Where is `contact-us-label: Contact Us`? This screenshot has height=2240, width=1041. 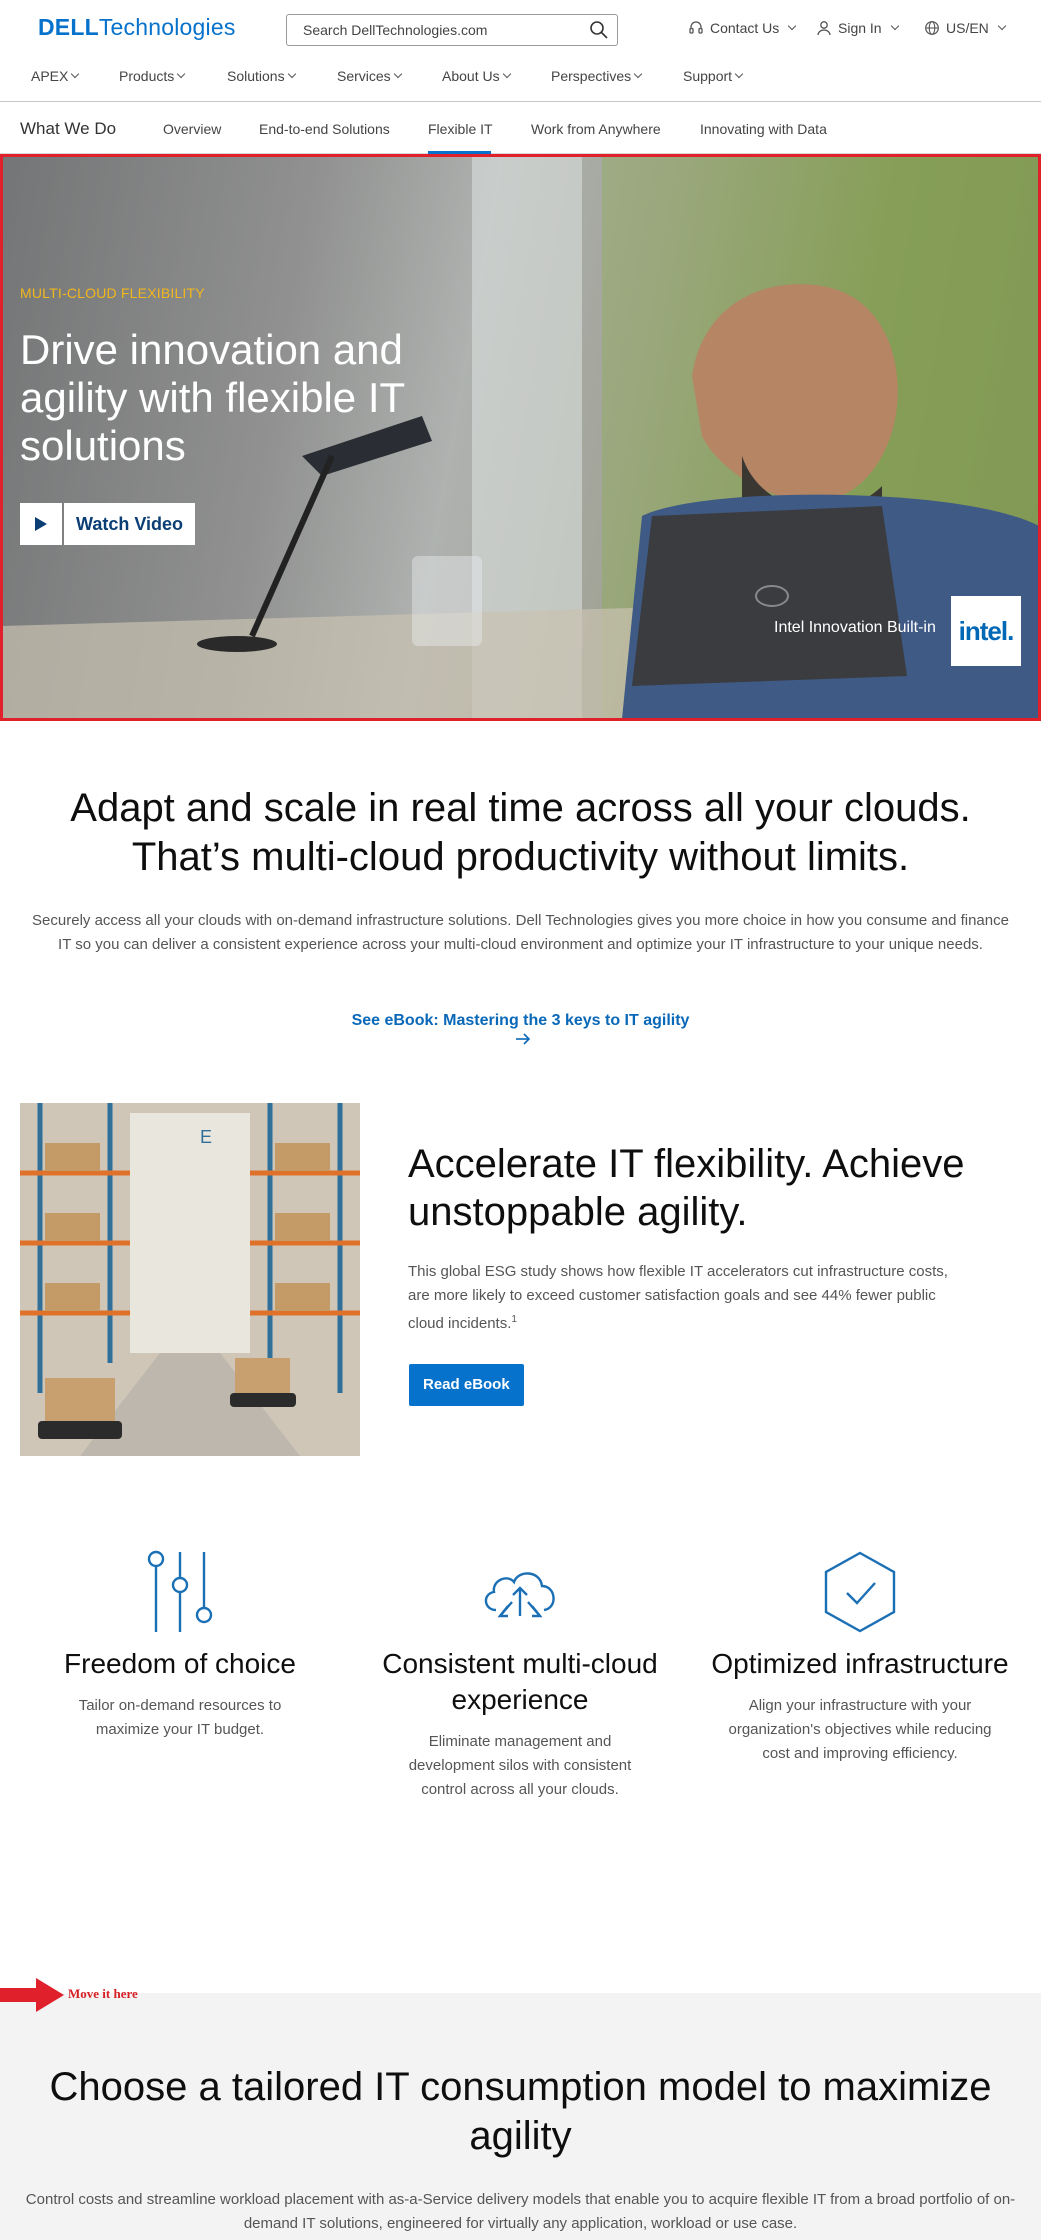 contact-us-label: Contact Us is located at coordinates (745, 28).